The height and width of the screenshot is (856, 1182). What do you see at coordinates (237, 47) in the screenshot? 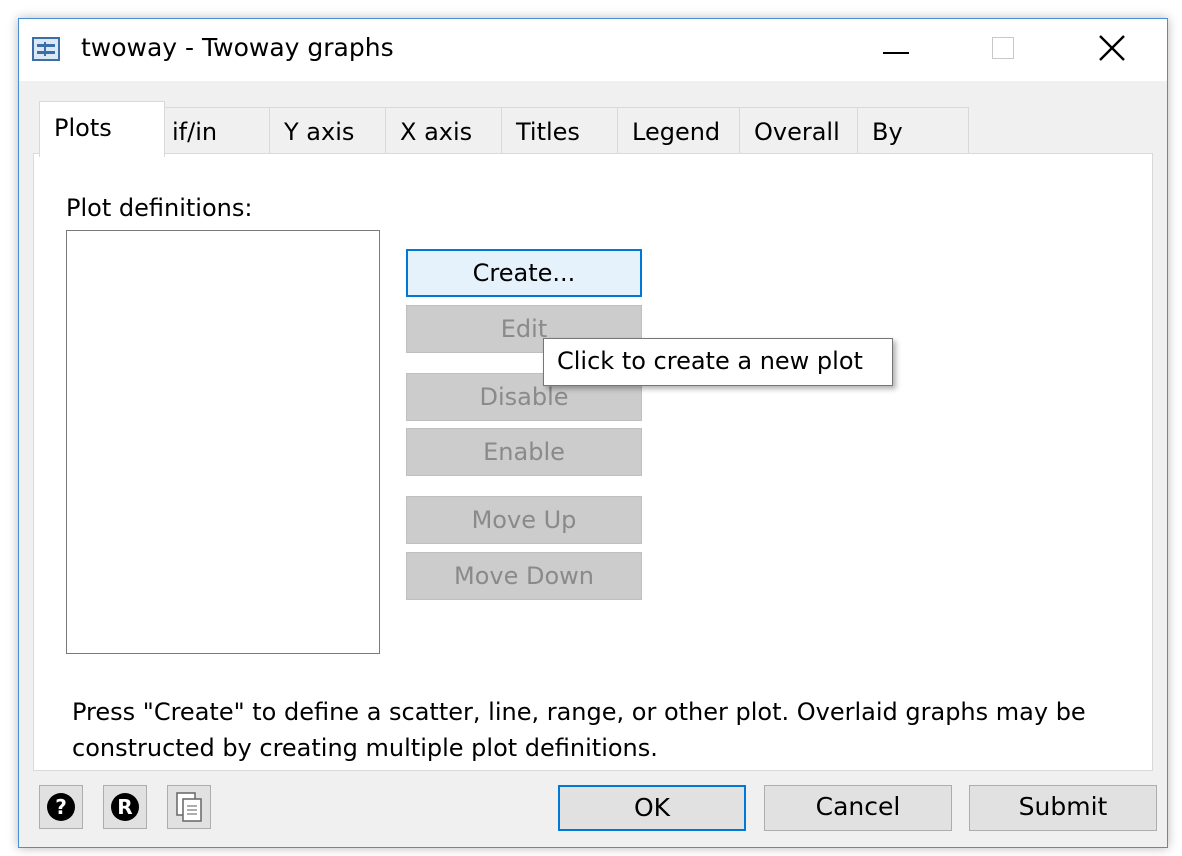
I see `window-title: twoway - Twoway graphs` at bounding box center [237, 47].